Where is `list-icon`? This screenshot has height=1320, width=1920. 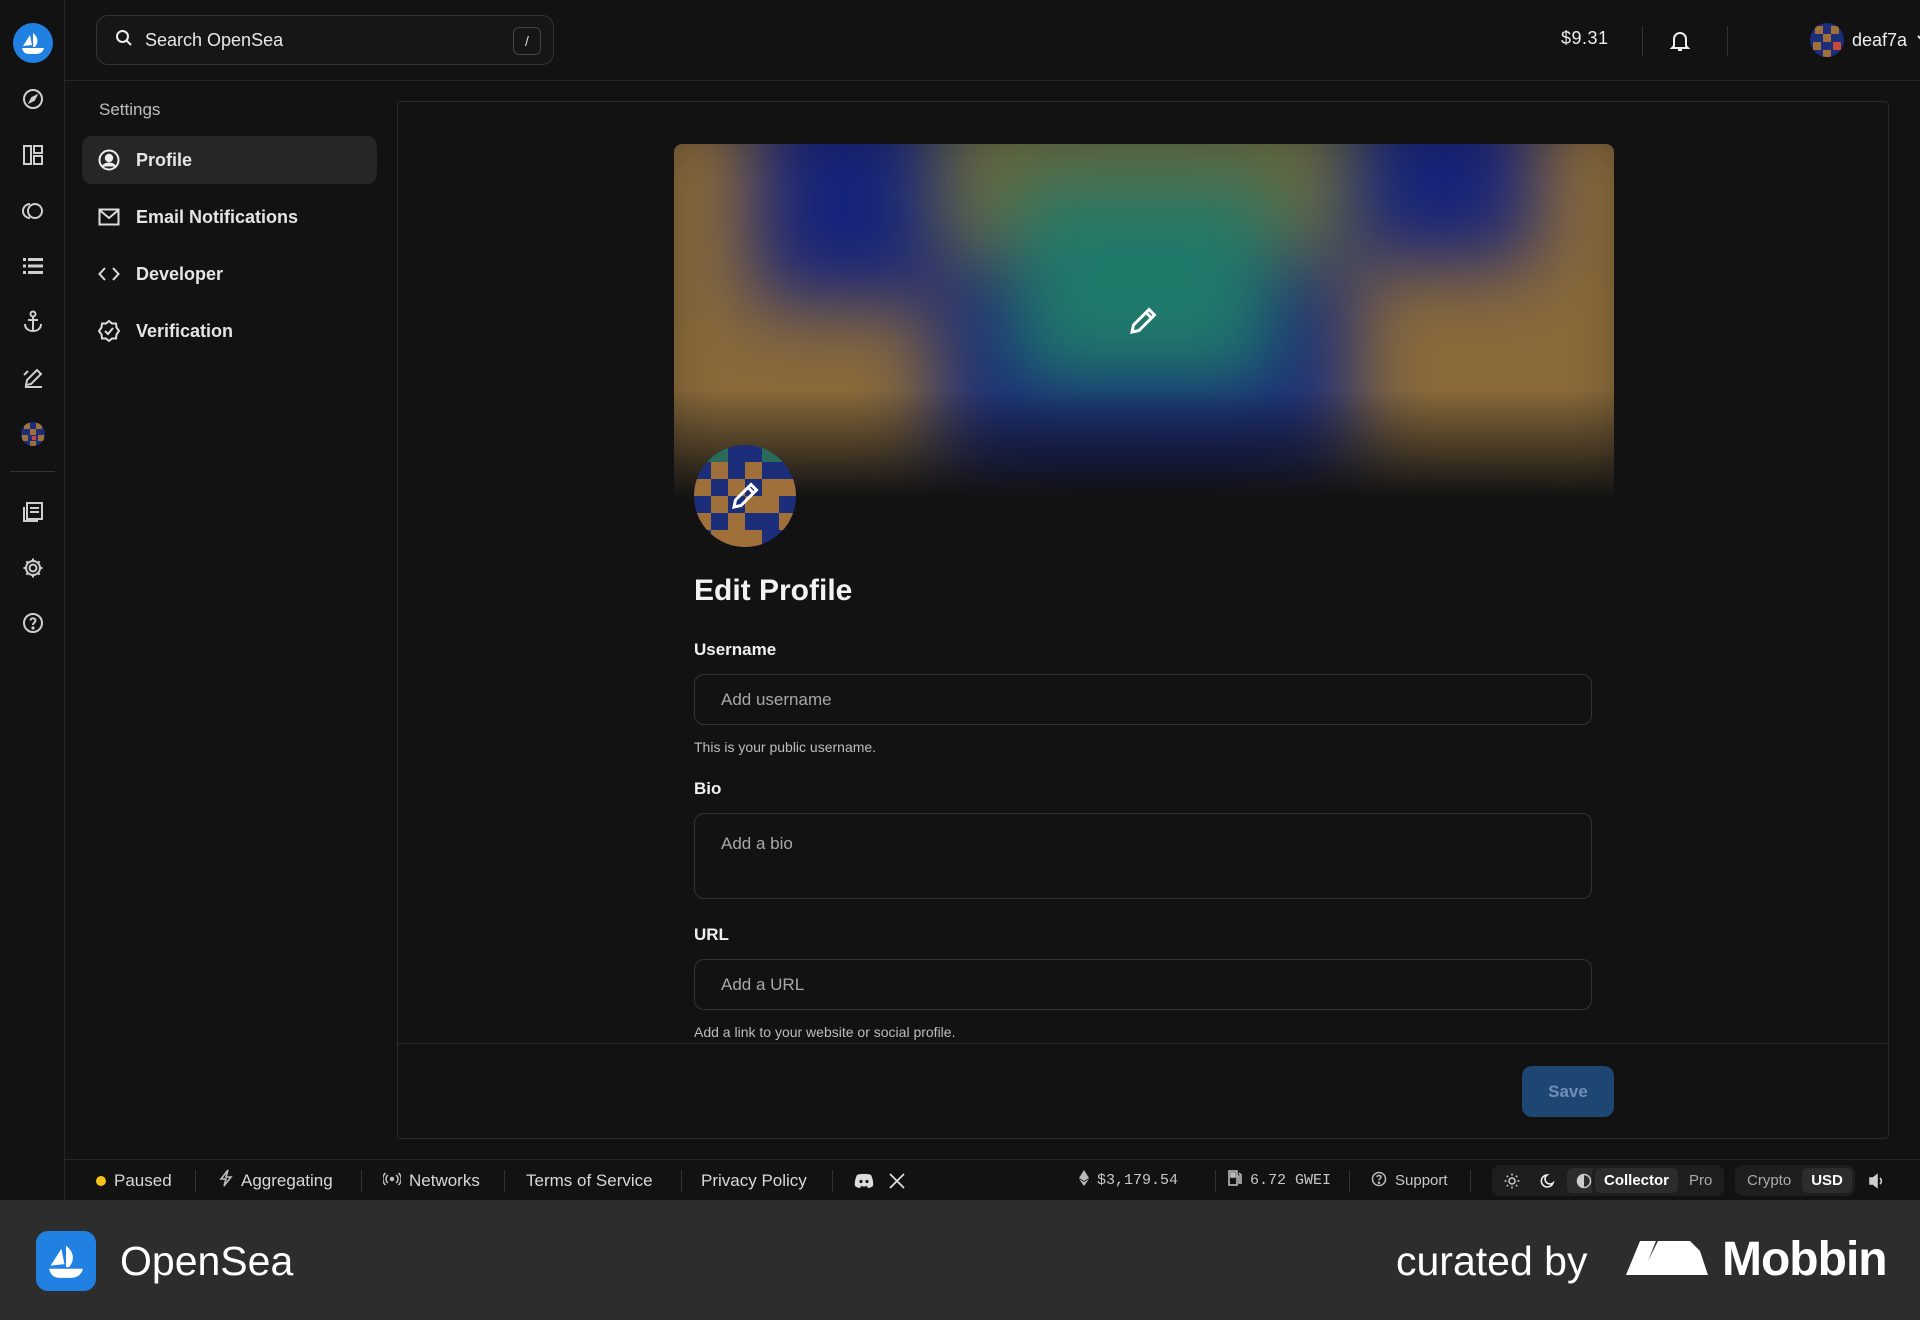
list-icon is located at coordinates (33, 266).